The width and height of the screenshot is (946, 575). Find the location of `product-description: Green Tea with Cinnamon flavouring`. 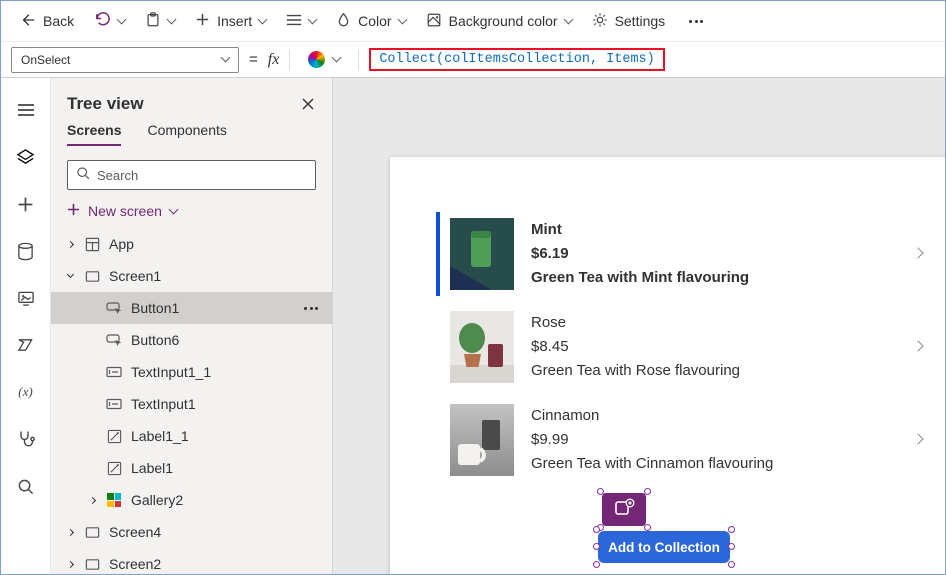

product-description: Green Tea with Cinnamon flavouring is located at coordinates (652, 463).